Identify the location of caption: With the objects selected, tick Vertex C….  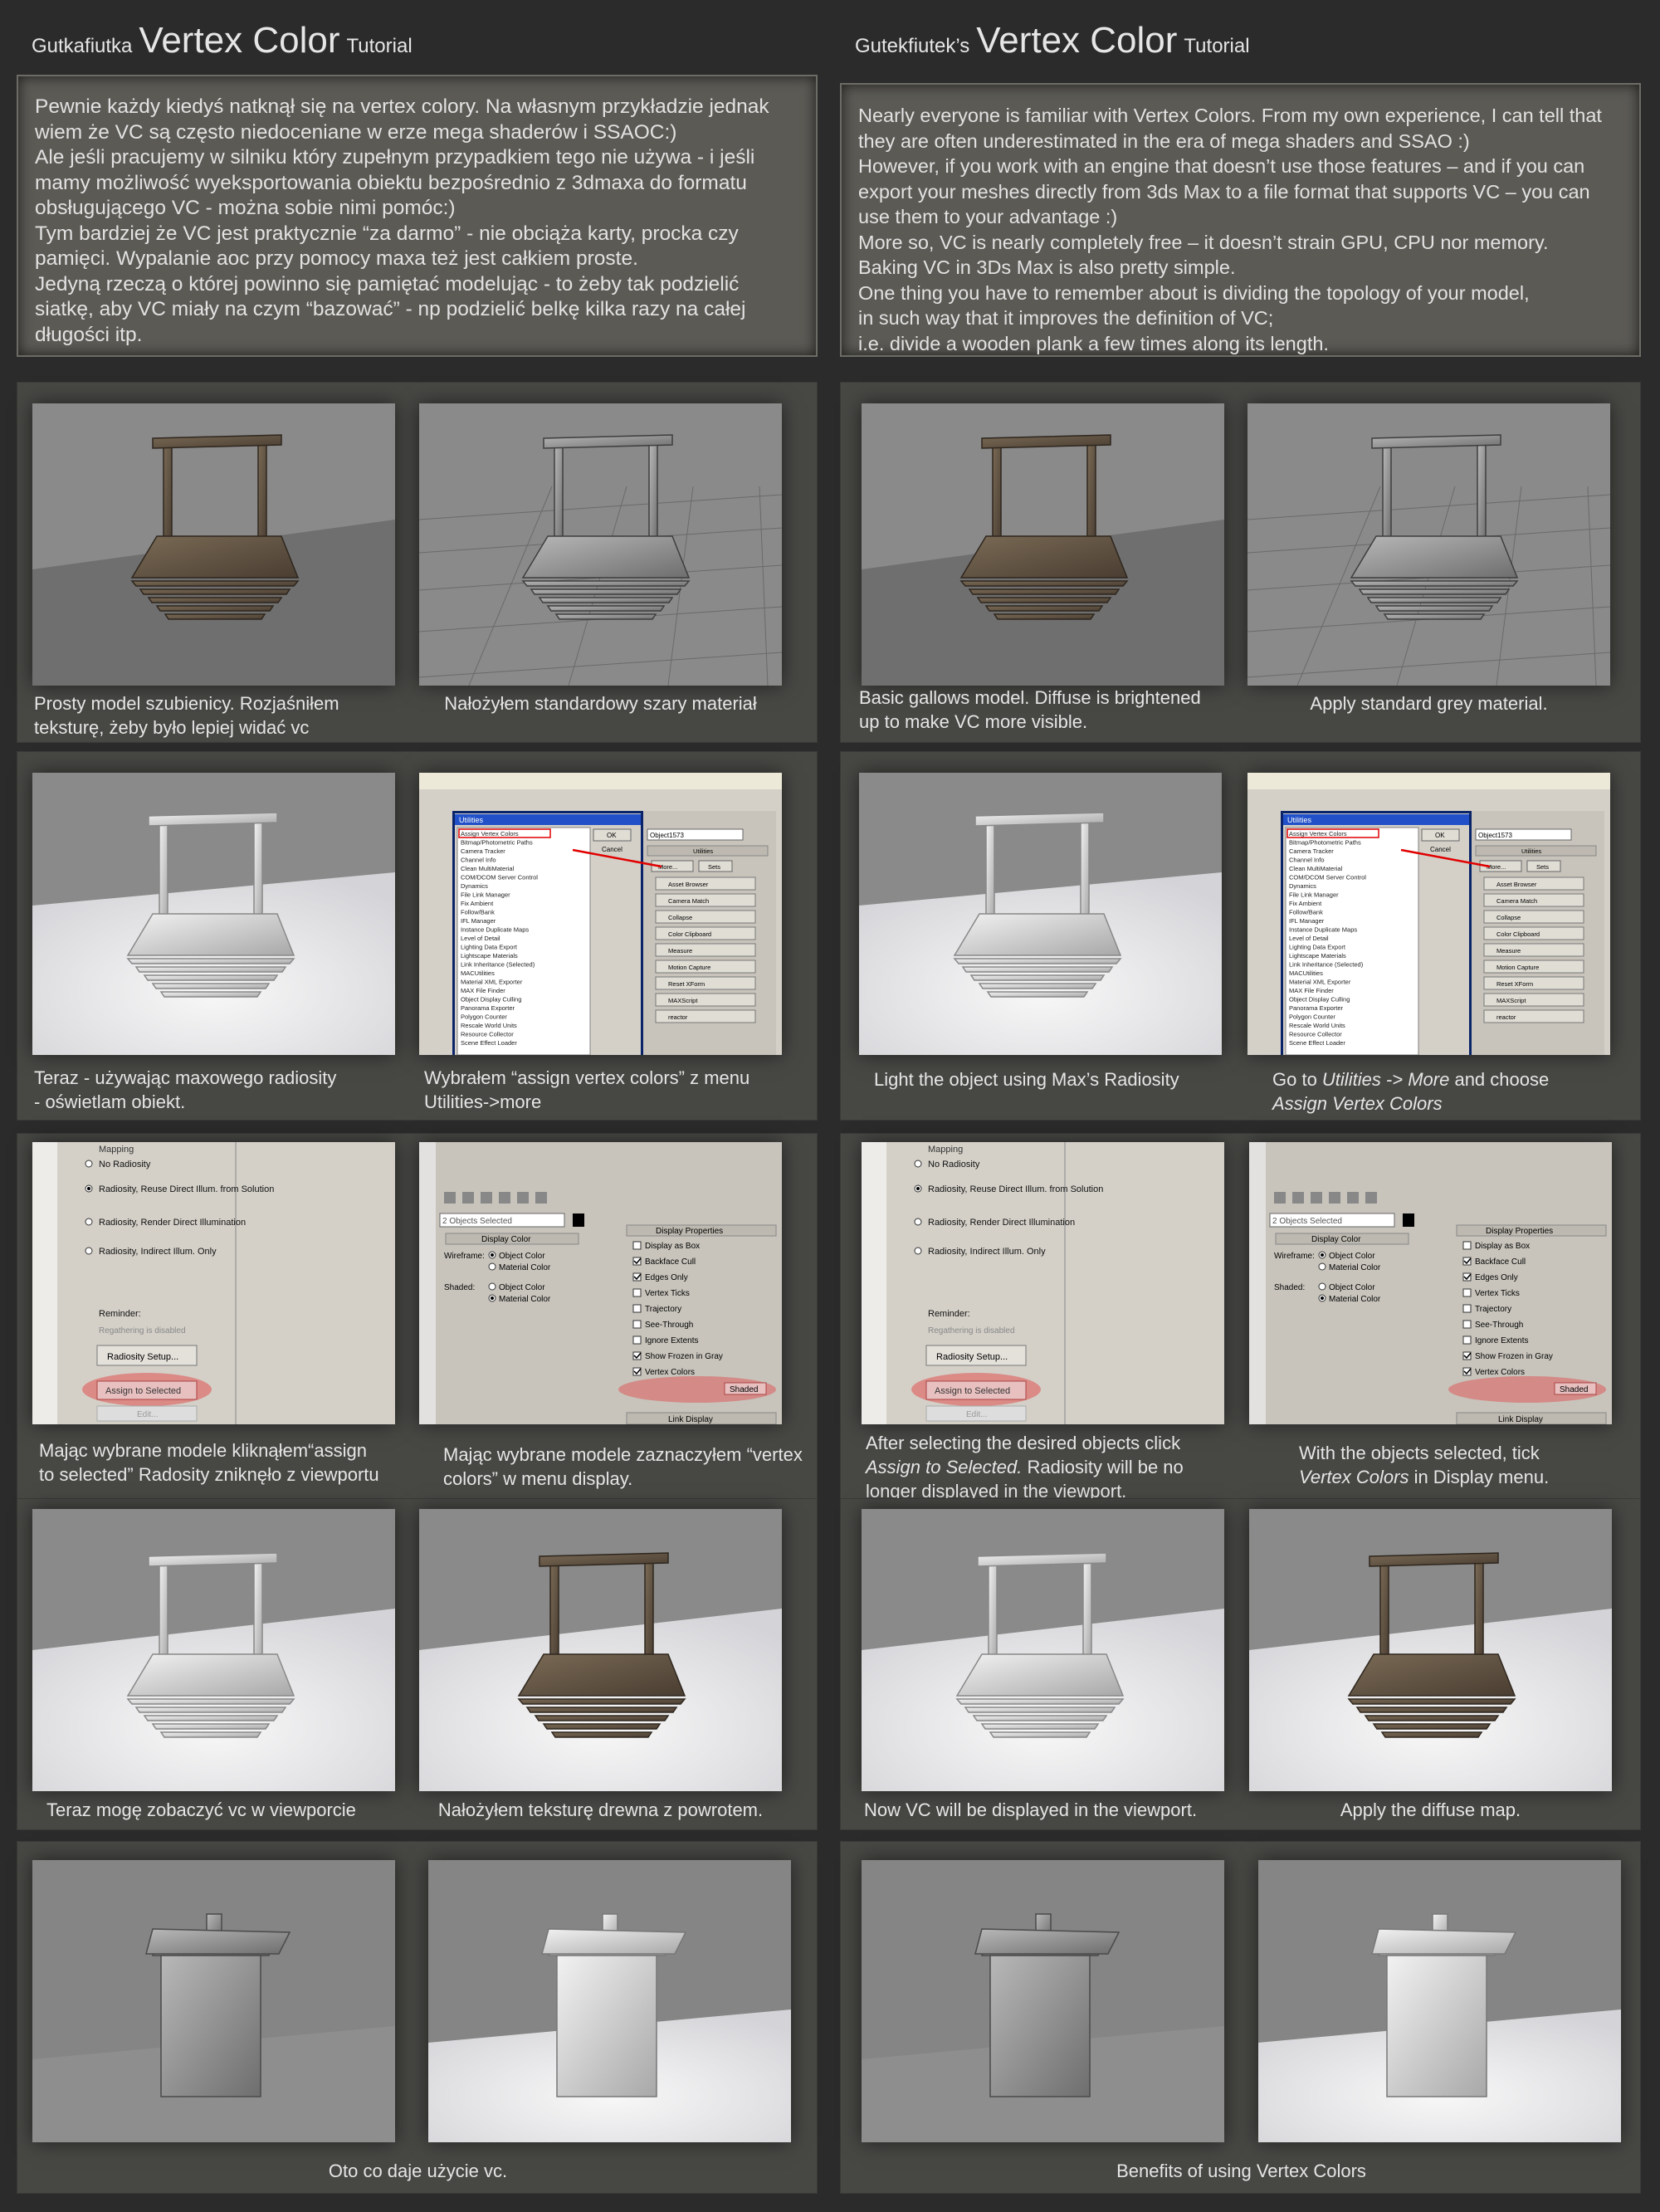
(1424, 1465).